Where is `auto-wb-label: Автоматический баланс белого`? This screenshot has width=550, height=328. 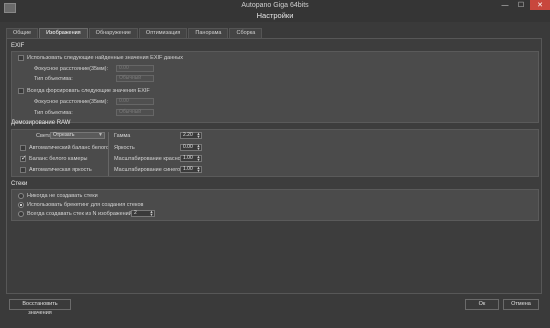
auto-wb-label: Автоматический баланс белого is located at coordinates (69, 148).